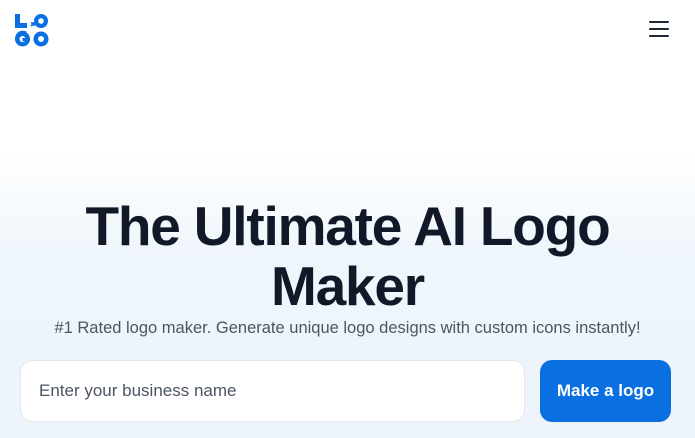 This screenshot has height=438, width=695. I want to click on hamburger-menu-icon, so click(659, 29).